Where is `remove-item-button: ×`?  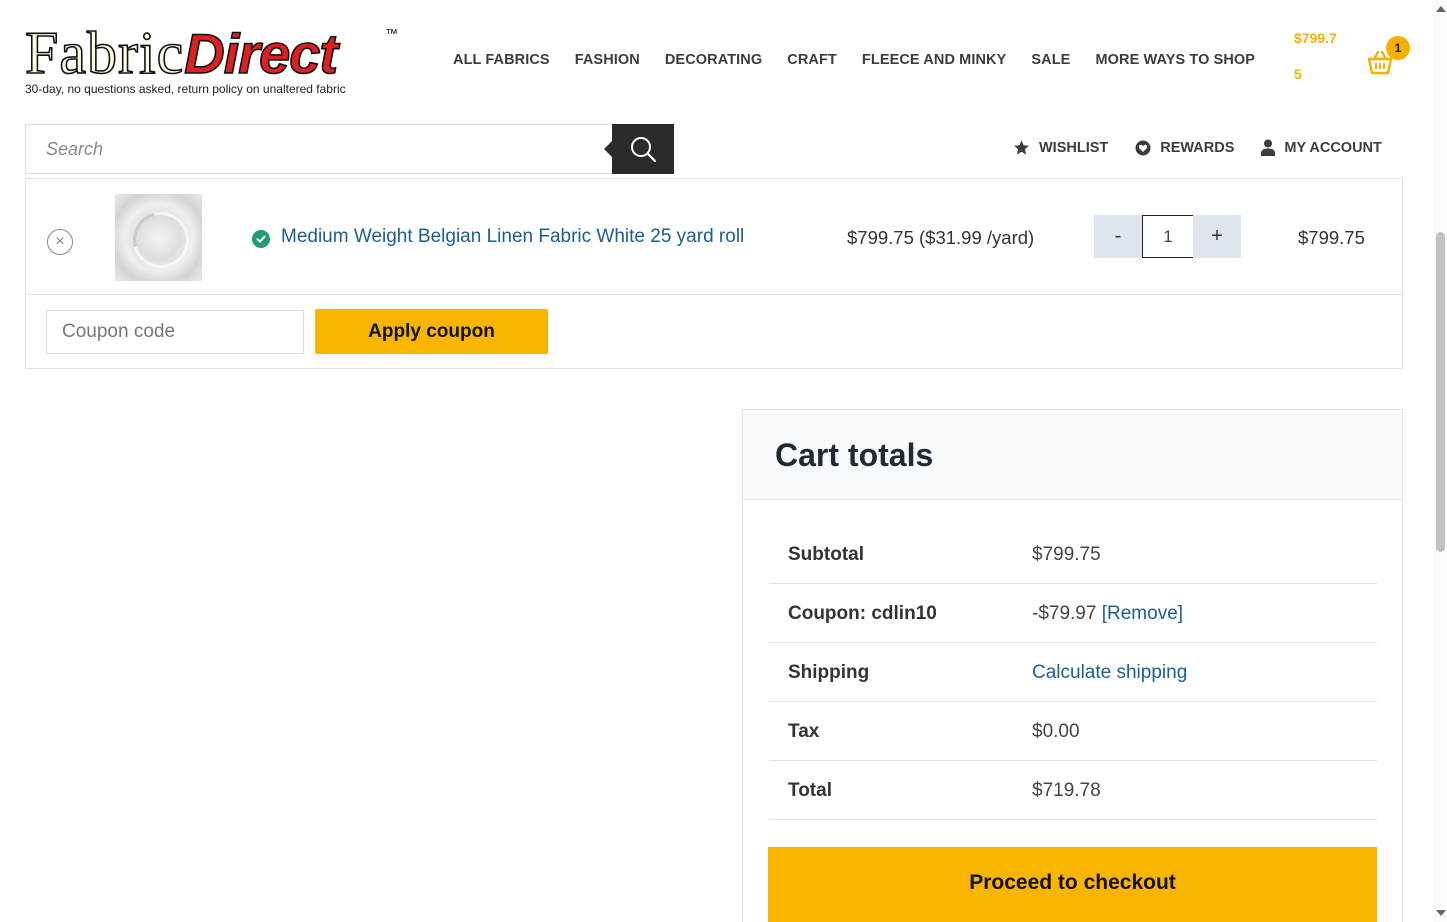
remove-item-button: × is located at coordinates (60, 242).